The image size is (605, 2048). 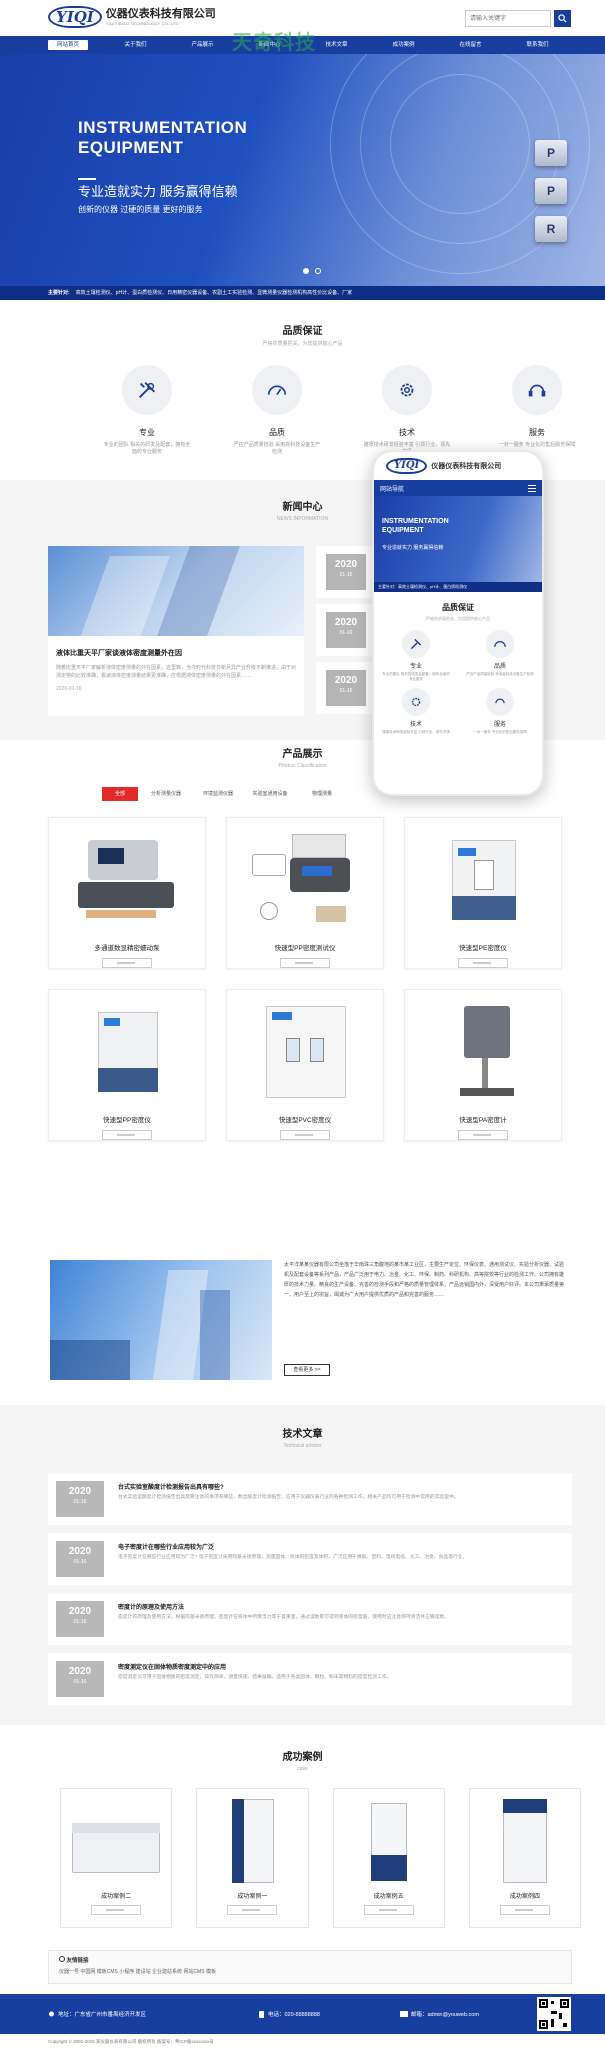 What do you see at coordinates (202, 45) in the screenshot?
I see `nav-products: 产品展示` at bounding box center [202, 45].